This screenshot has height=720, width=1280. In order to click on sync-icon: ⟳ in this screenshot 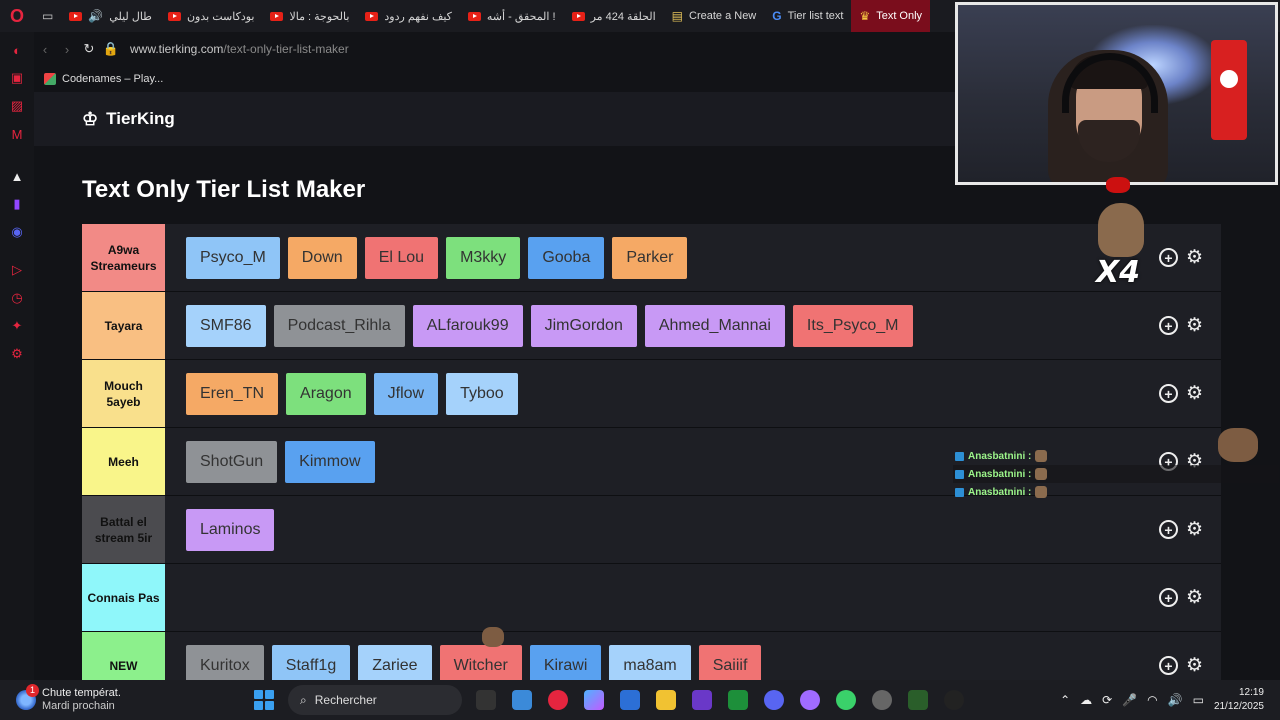, I will do `click(1107, 700)`.